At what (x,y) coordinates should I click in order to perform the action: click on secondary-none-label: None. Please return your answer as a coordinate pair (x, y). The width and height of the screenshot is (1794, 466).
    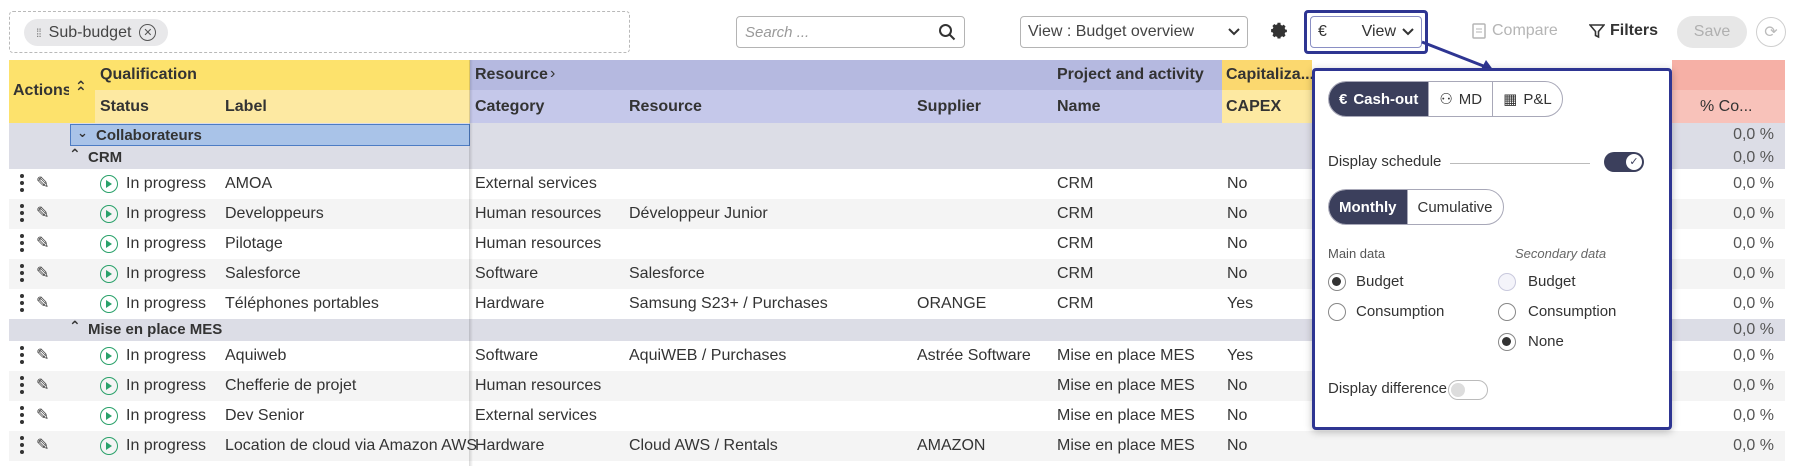
    Looking at the image, I should click on (1546, 341).